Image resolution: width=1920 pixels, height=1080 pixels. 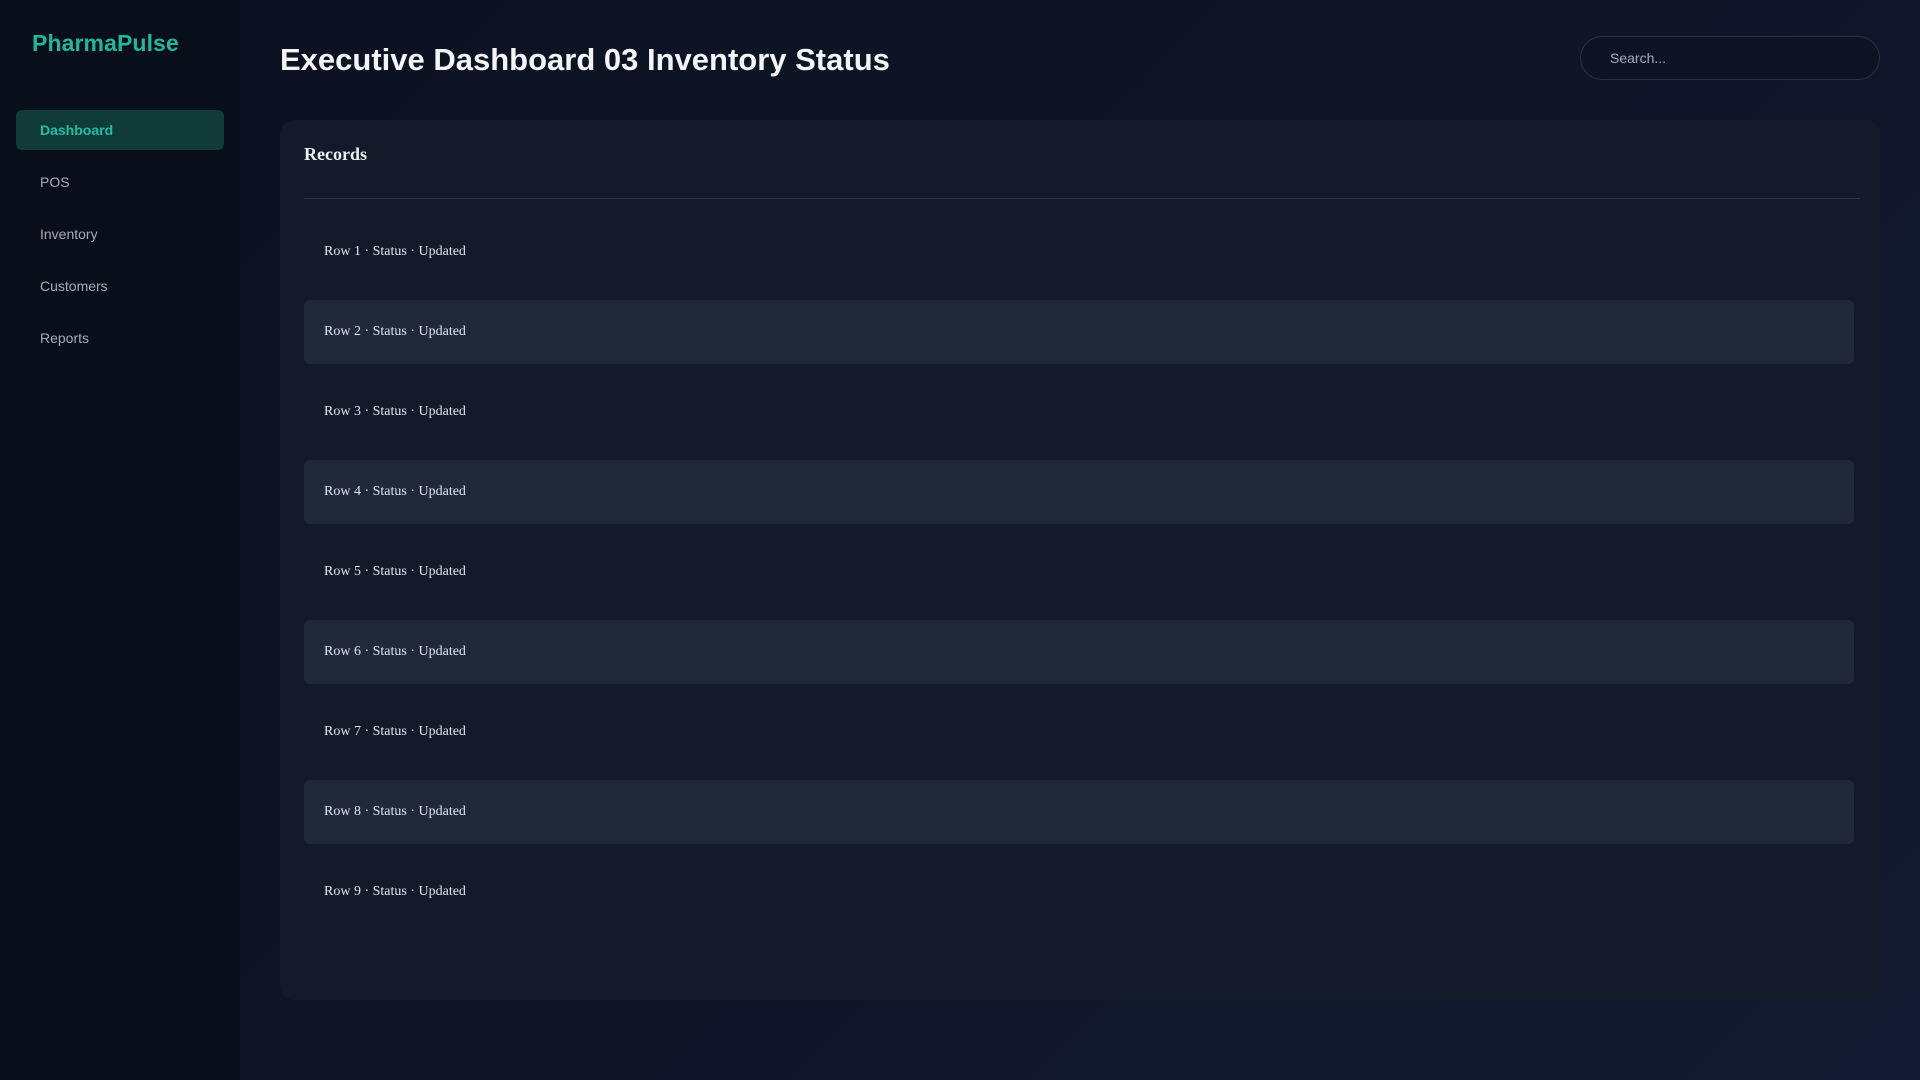 I want to click on list-item: Row 7 · Status · Updated, so click(x=1079, y=732).